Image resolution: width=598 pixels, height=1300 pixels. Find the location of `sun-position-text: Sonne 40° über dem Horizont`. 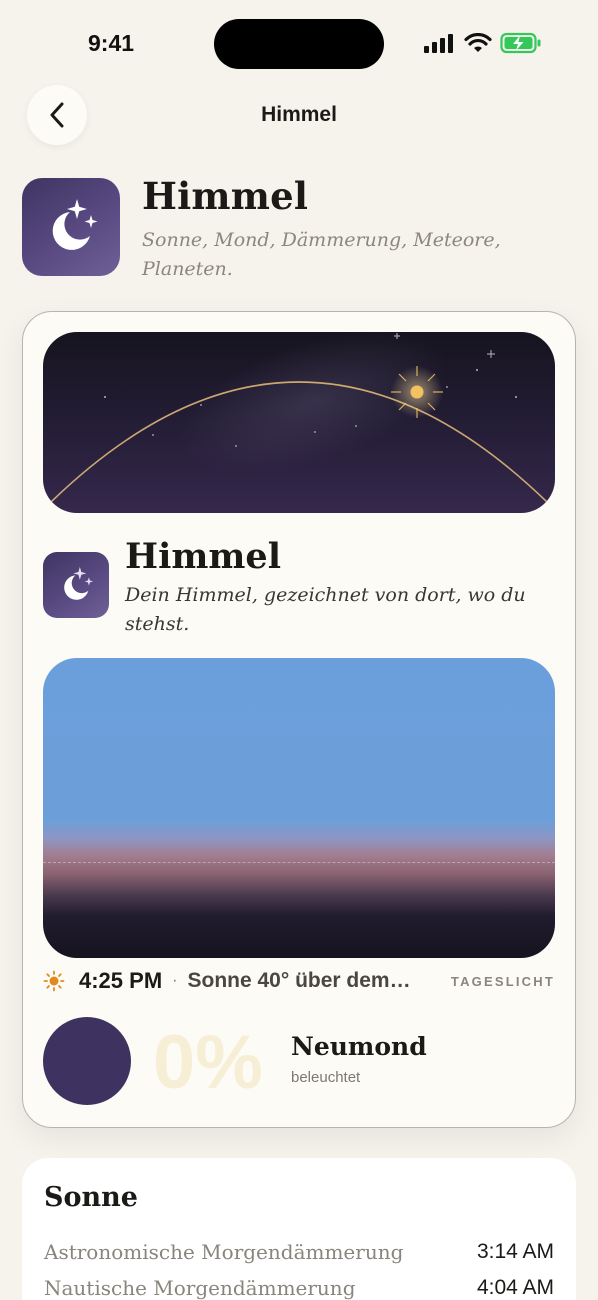

sun-position-text: Sonne 40° über dem Horizont is located at coordinates (299, 980).